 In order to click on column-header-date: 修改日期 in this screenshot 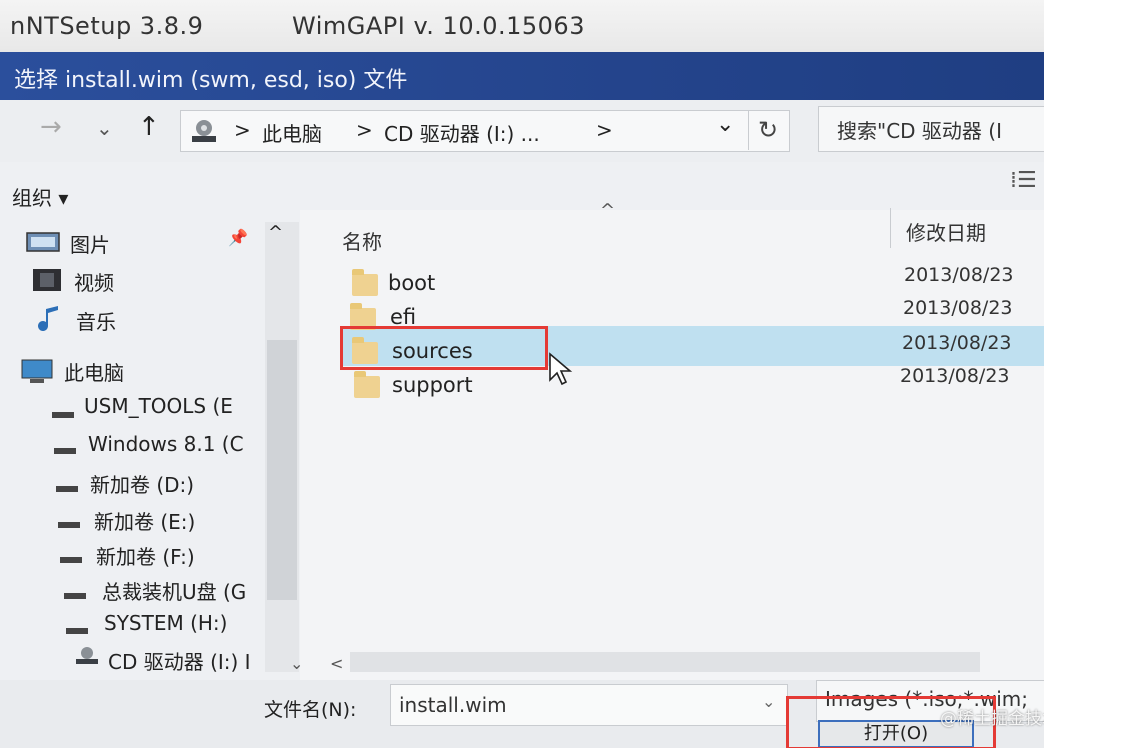, I will do `click(946, 231)`.